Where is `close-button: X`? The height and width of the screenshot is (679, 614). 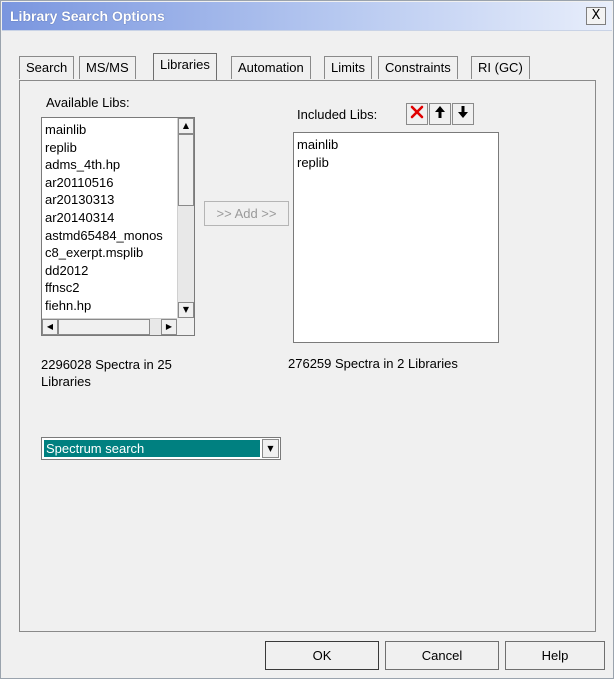 close-button: X is located at coordinates (596, 16).